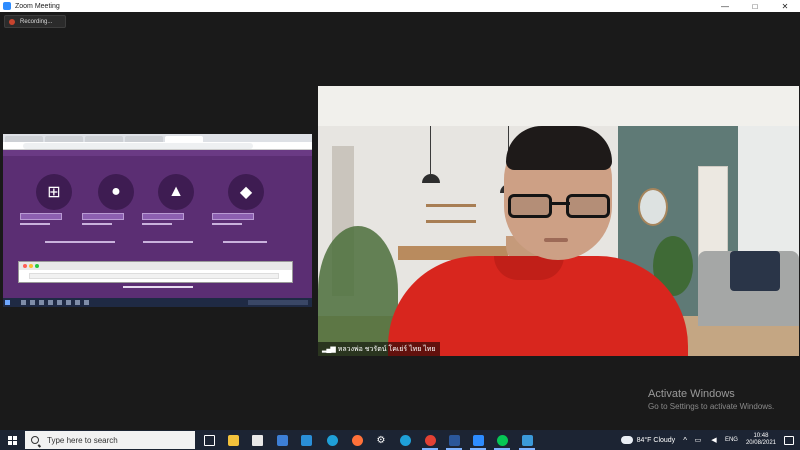  I want to click on taskbar-clock: 10:48 20/08/2021, so click(761, 440).